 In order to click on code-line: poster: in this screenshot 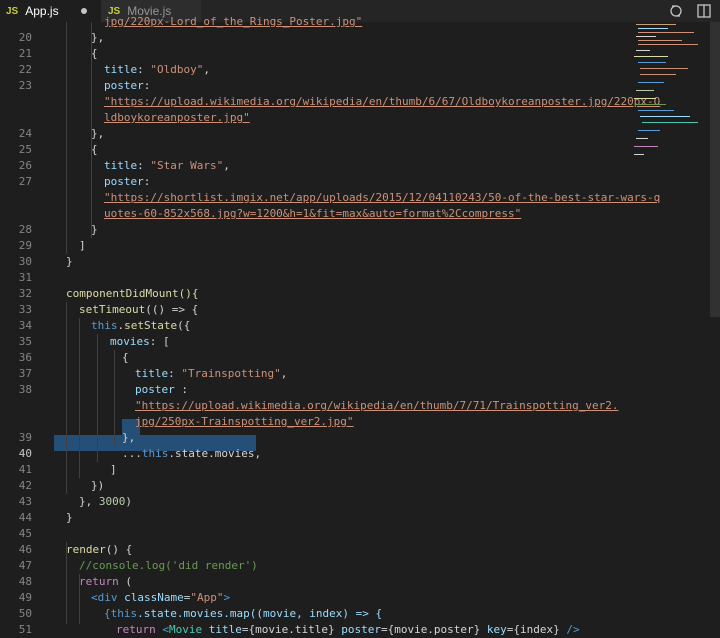, I will do `click(127, 181)`.